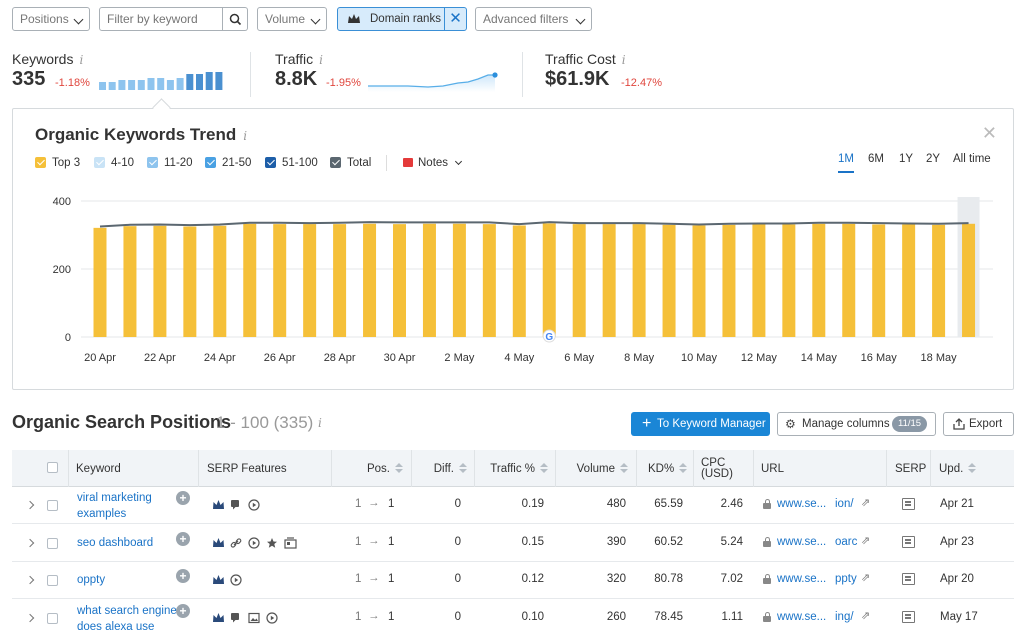  I want to click on advanced-filters-dropdown: Advanced filters, so click(533, 19).